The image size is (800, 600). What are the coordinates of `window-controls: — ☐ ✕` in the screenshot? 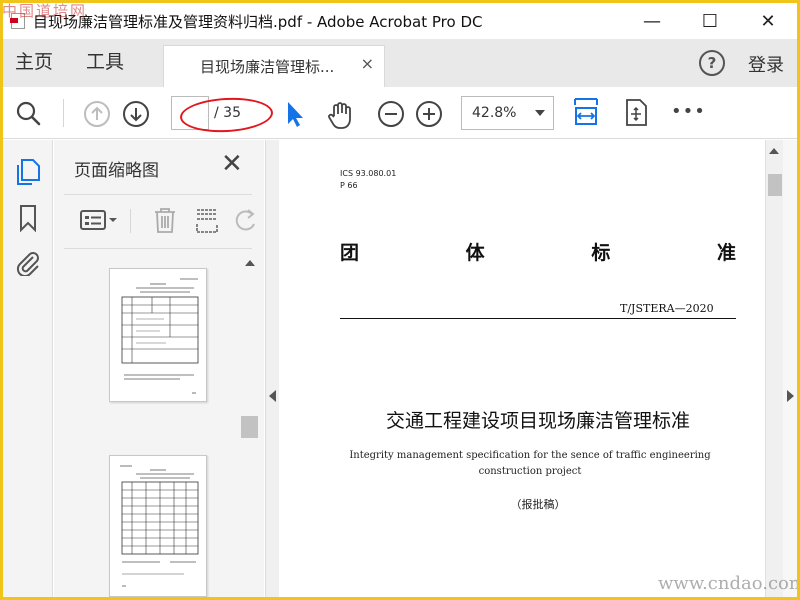 It's located at (710, 21).